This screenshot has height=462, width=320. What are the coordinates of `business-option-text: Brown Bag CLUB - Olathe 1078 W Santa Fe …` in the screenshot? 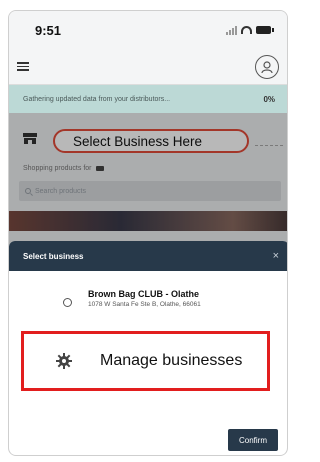 It's located at (144, 298).